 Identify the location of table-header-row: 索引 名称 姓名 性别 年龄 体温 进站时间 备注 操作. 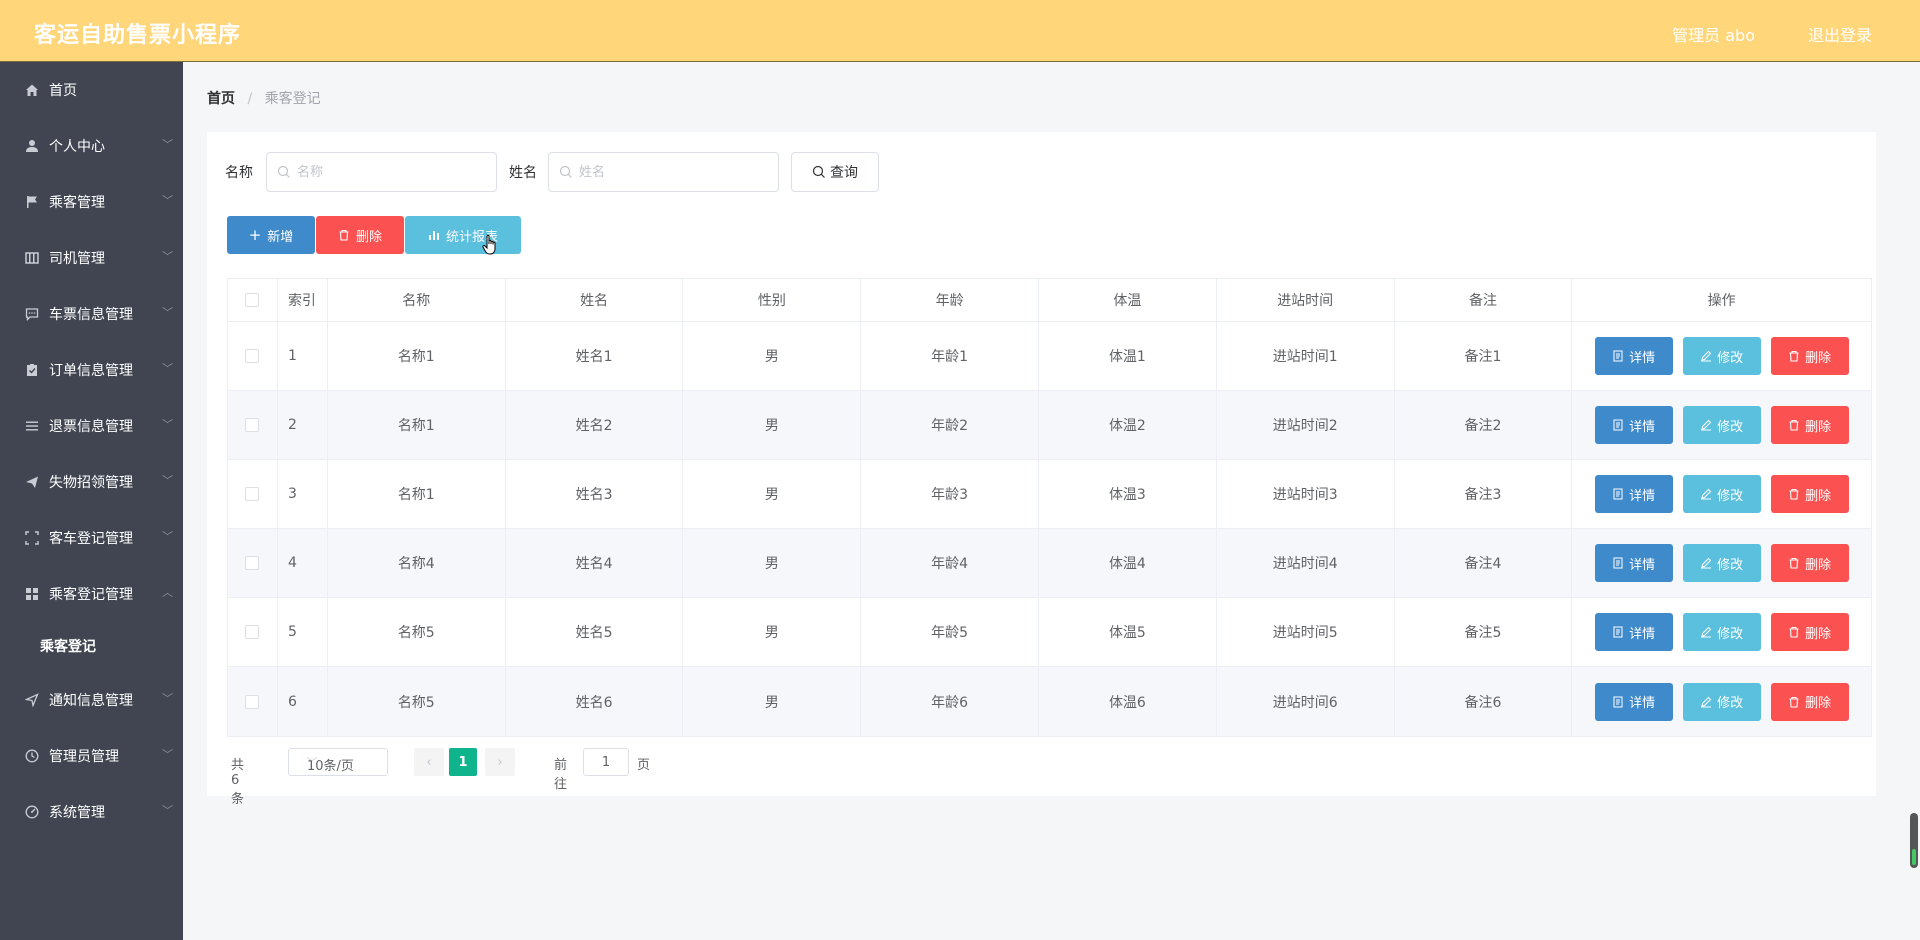
(1049, 300).